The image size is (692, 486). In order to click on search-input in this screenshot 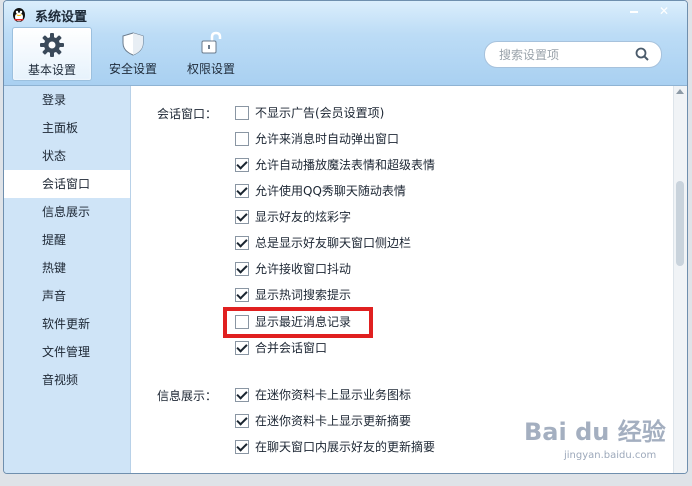, I will do `click(564, 55)`.